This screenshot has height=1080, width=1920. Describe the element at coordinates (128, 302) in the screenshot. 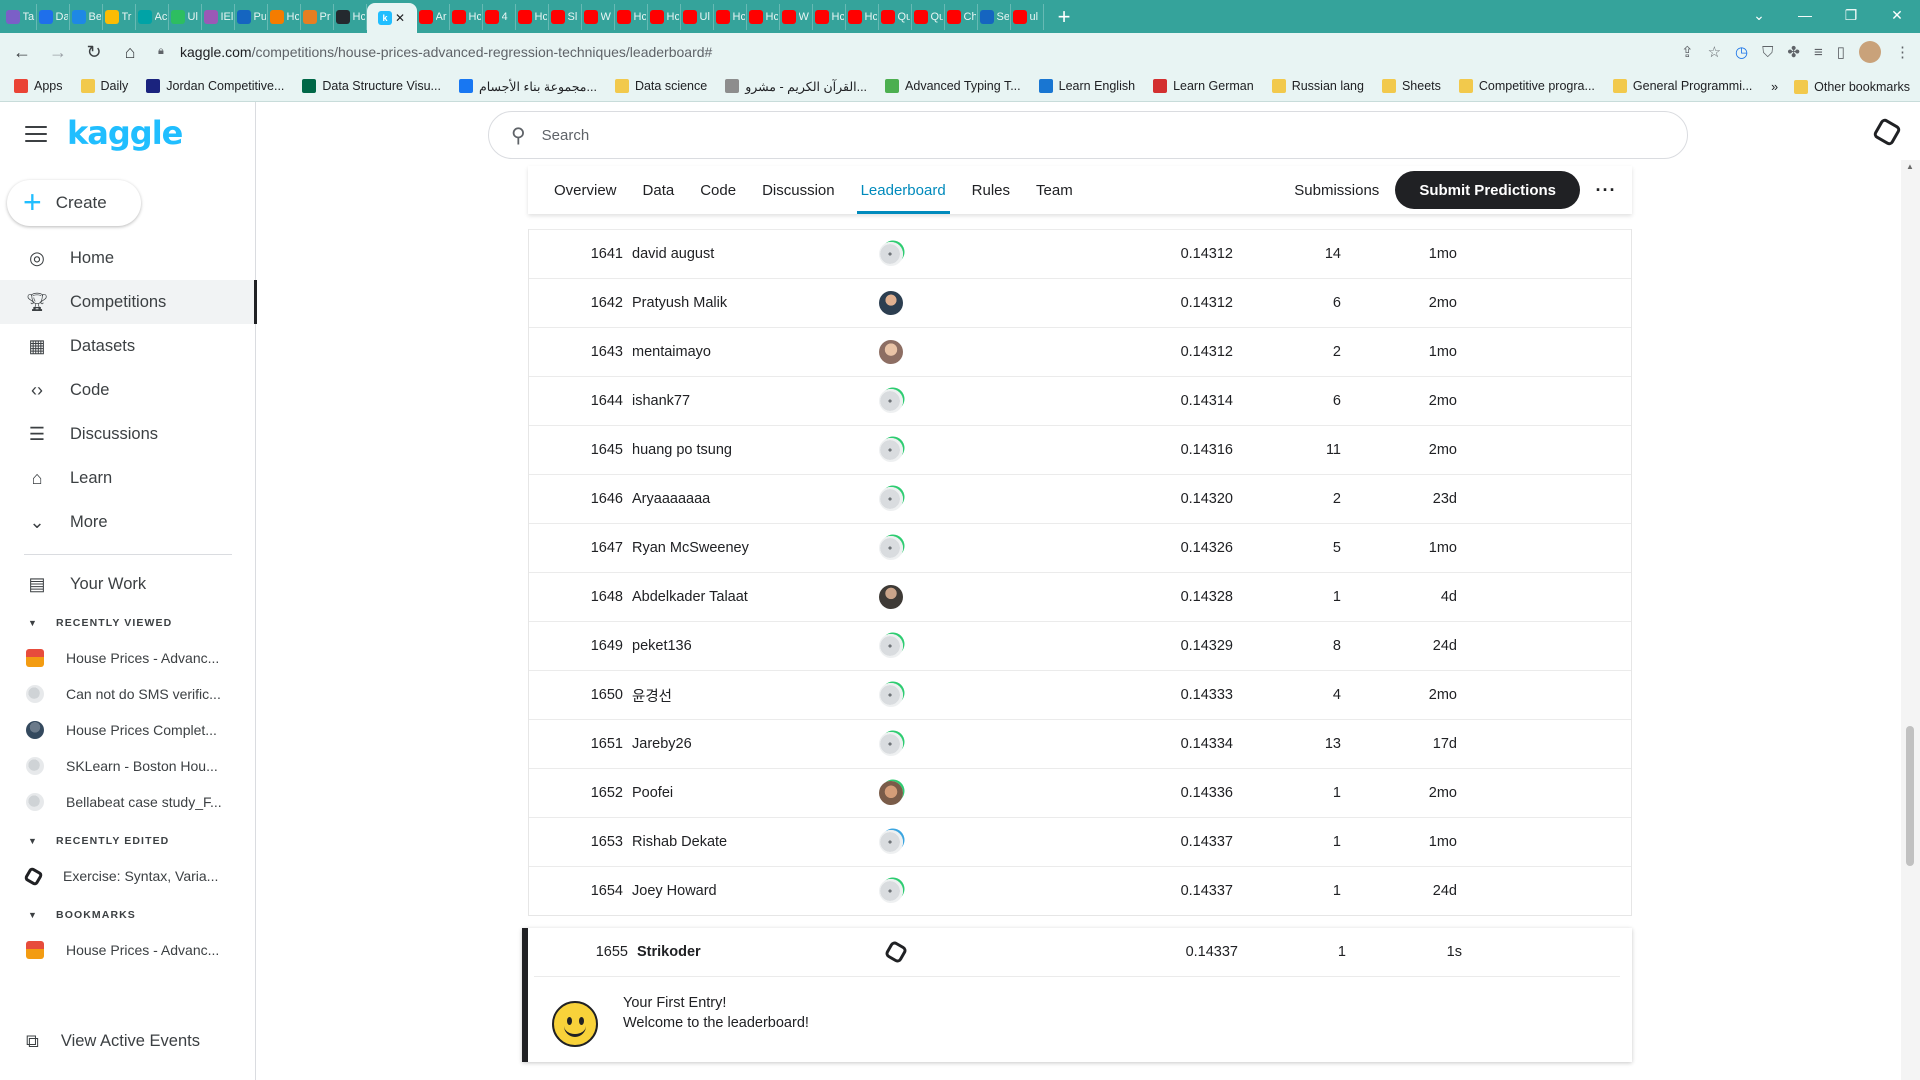

I see `sidebar-item-competitions: 🏆︎ Competitions` at that location.